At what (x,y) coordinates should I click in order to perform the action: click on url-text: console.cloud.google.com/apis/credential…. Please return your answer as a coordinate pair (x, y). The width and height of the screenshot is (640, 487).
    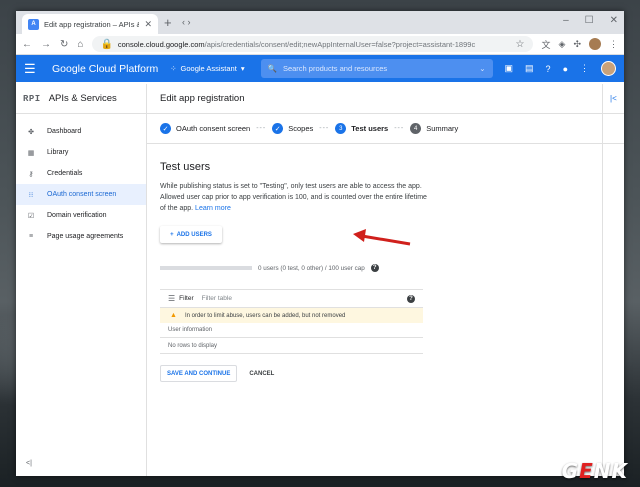
    Looking at the image, I should click on (314, 44).